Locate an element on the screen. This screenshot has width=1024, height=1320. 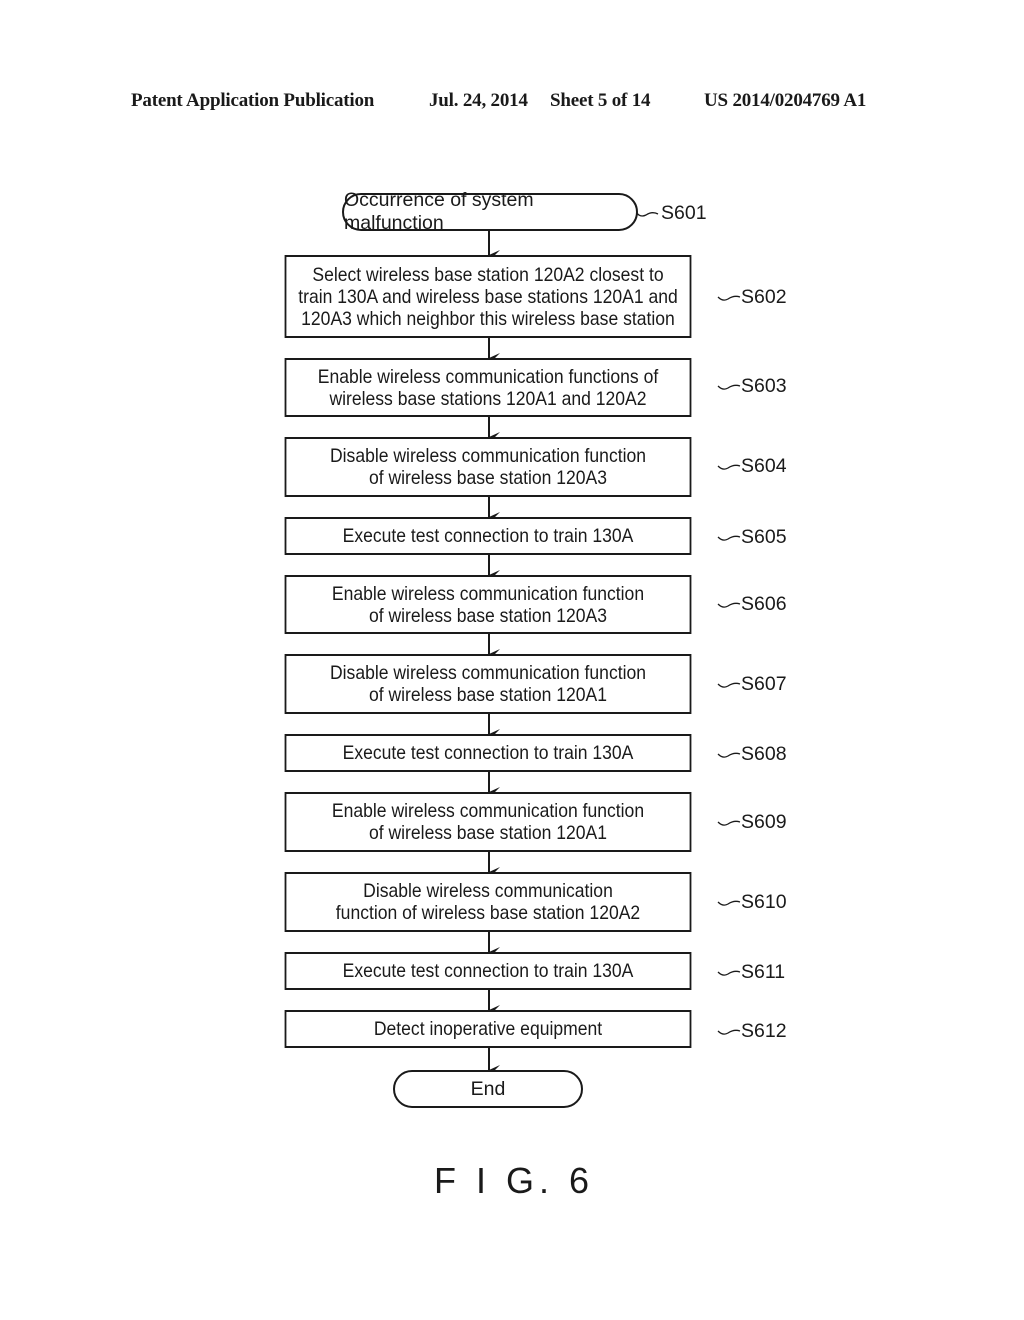
step-label-s610: S610 is located at coordinates (764, 902).